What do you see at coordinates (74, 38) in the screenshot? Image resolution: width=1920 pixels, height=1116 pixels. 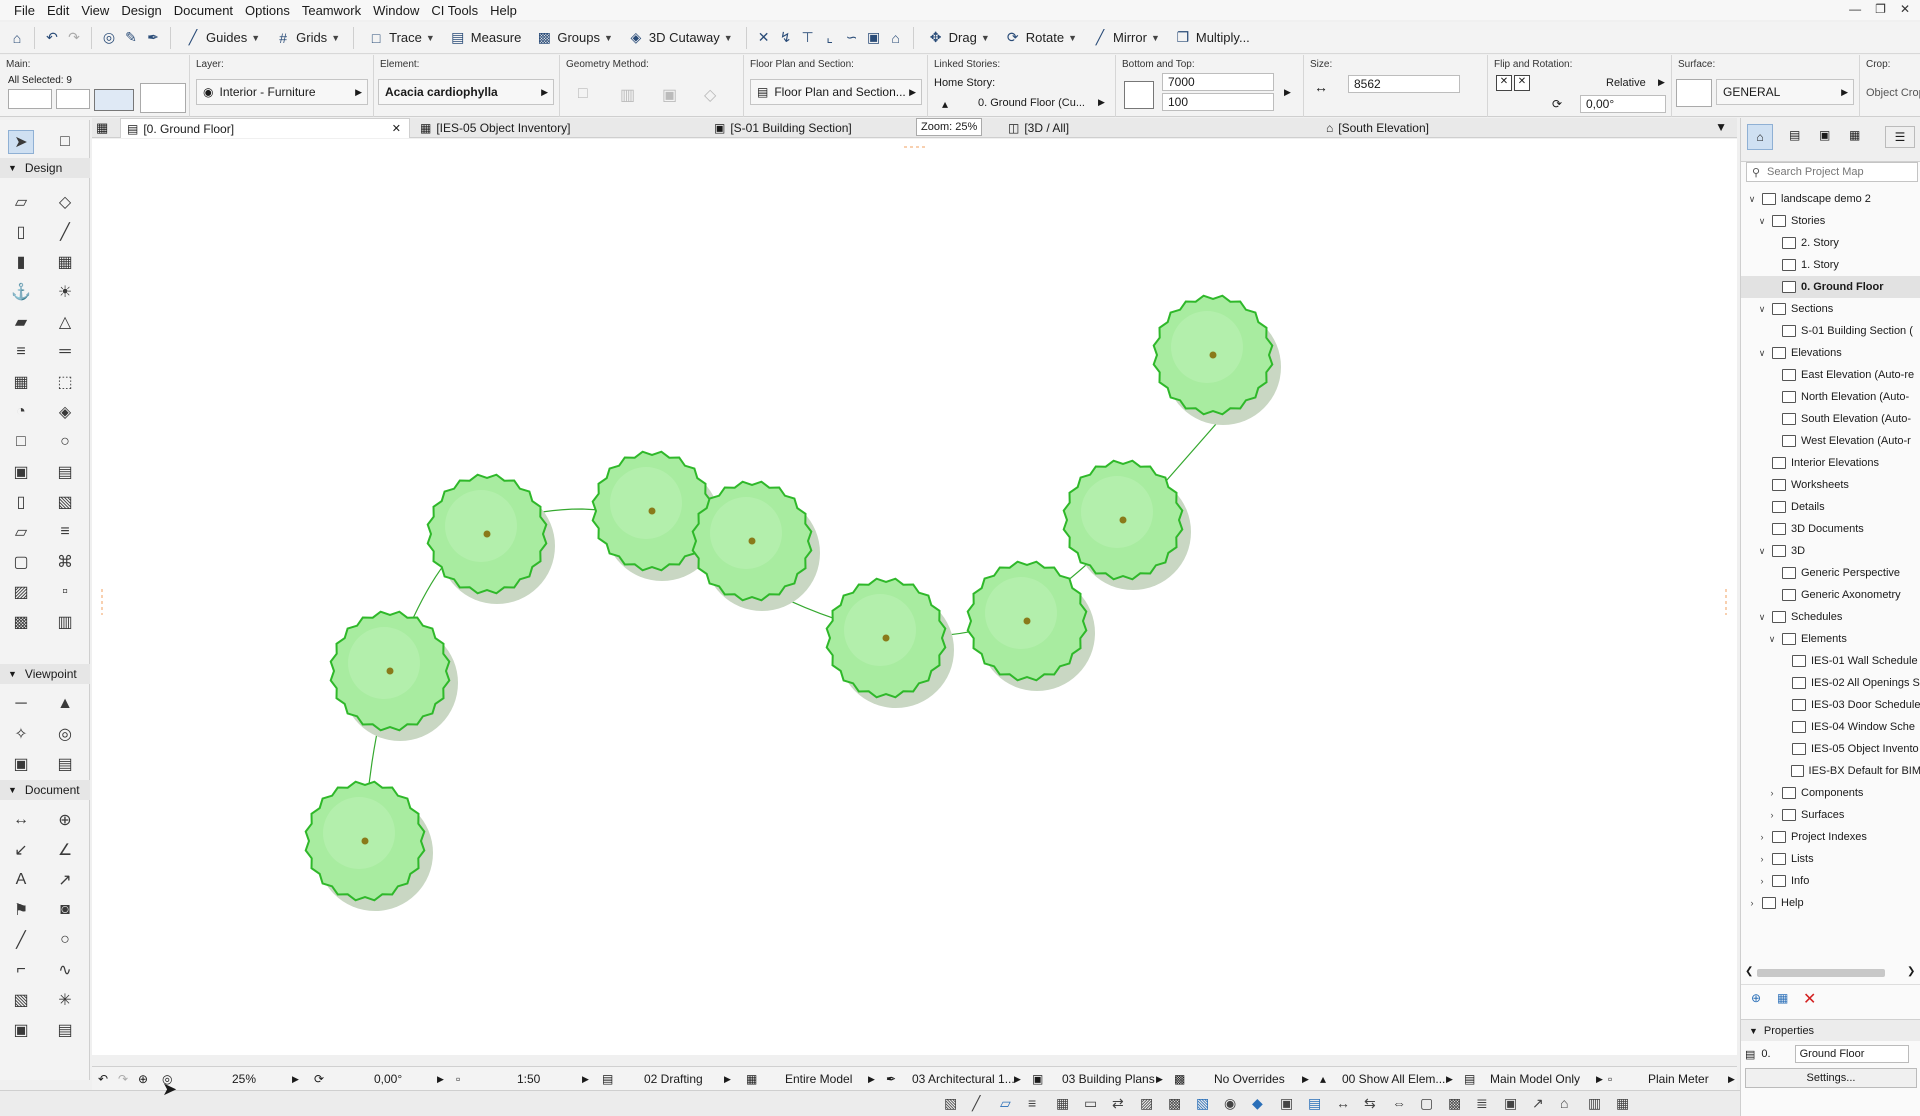 I see `redo-icon: ↷` at bounding box center [74, 38].